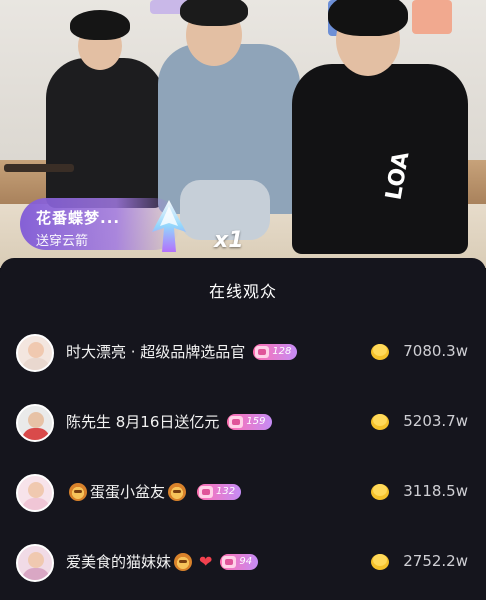  I want to click on viewer-name: 陈先生 8月16日送亿元, so click(143, 422).